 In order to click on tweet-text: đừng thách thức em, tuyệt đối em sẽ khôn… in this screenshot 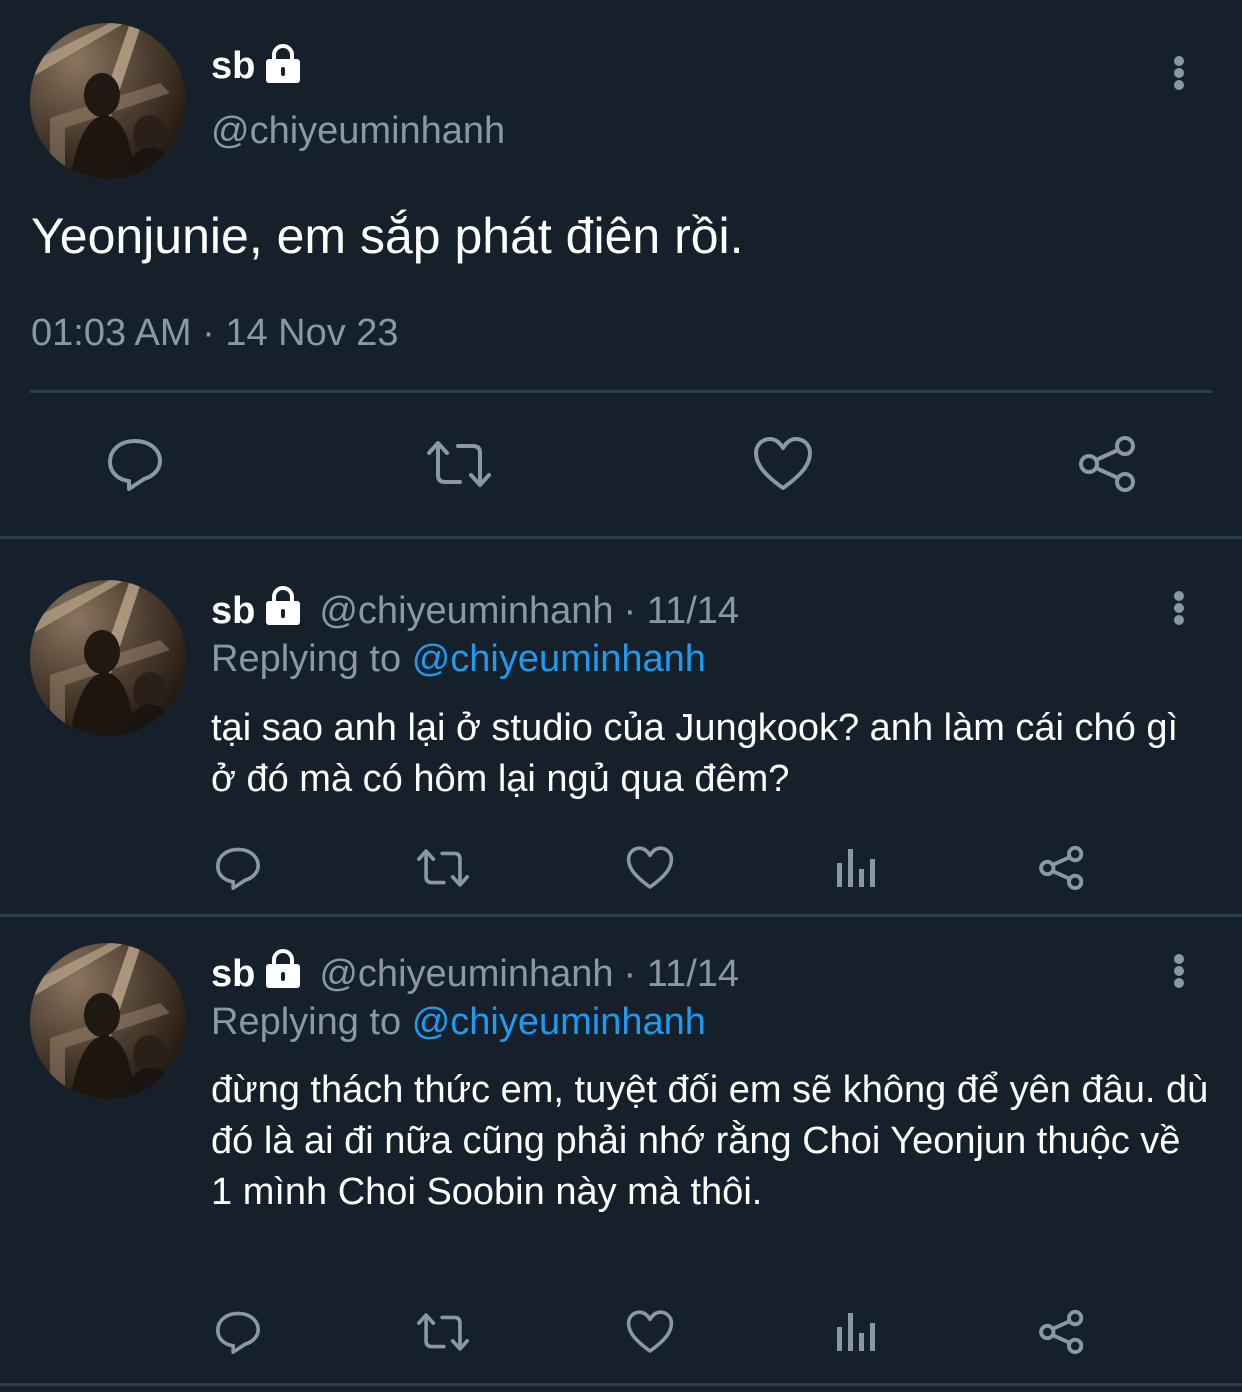, I will do `click(710, 1141)`.